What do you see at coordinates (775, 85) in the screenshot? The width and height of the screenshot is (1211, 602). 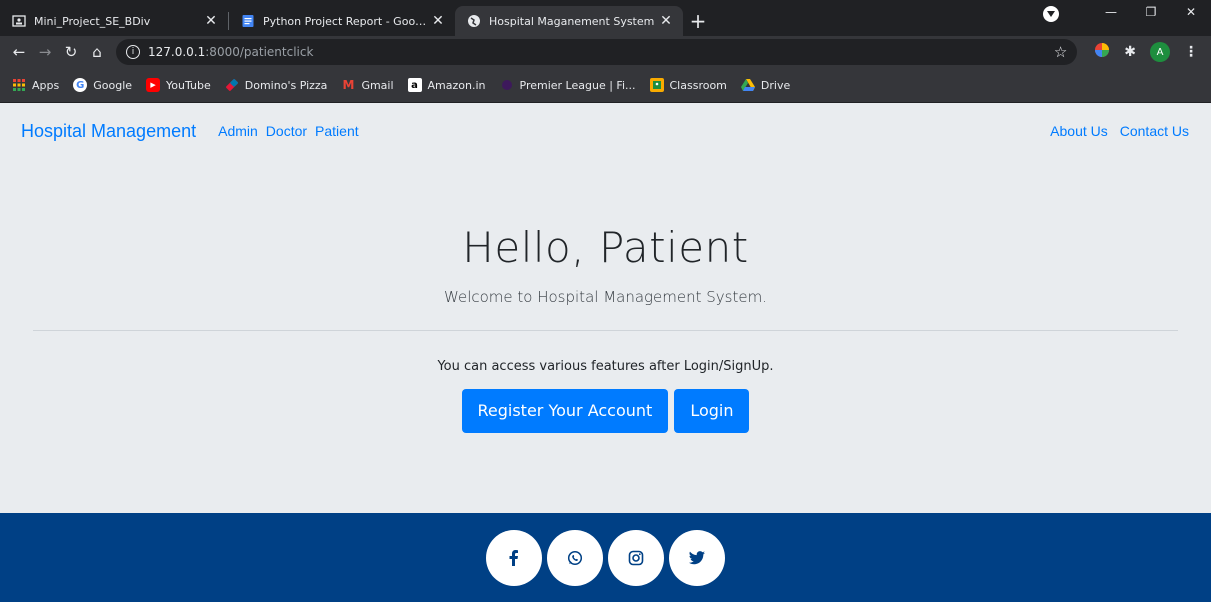 I see `bookmark-label: Drive` at bounding box center [775, 85].